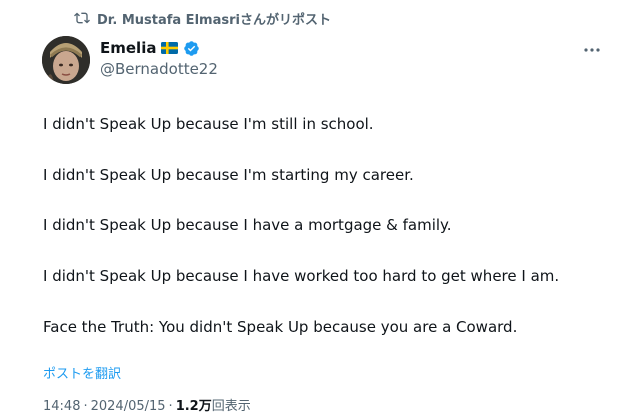  What do you see at coordinates (170, 48) in the screenshot?
I see `sweden-flag-icon` at bounding box center [170, 48].